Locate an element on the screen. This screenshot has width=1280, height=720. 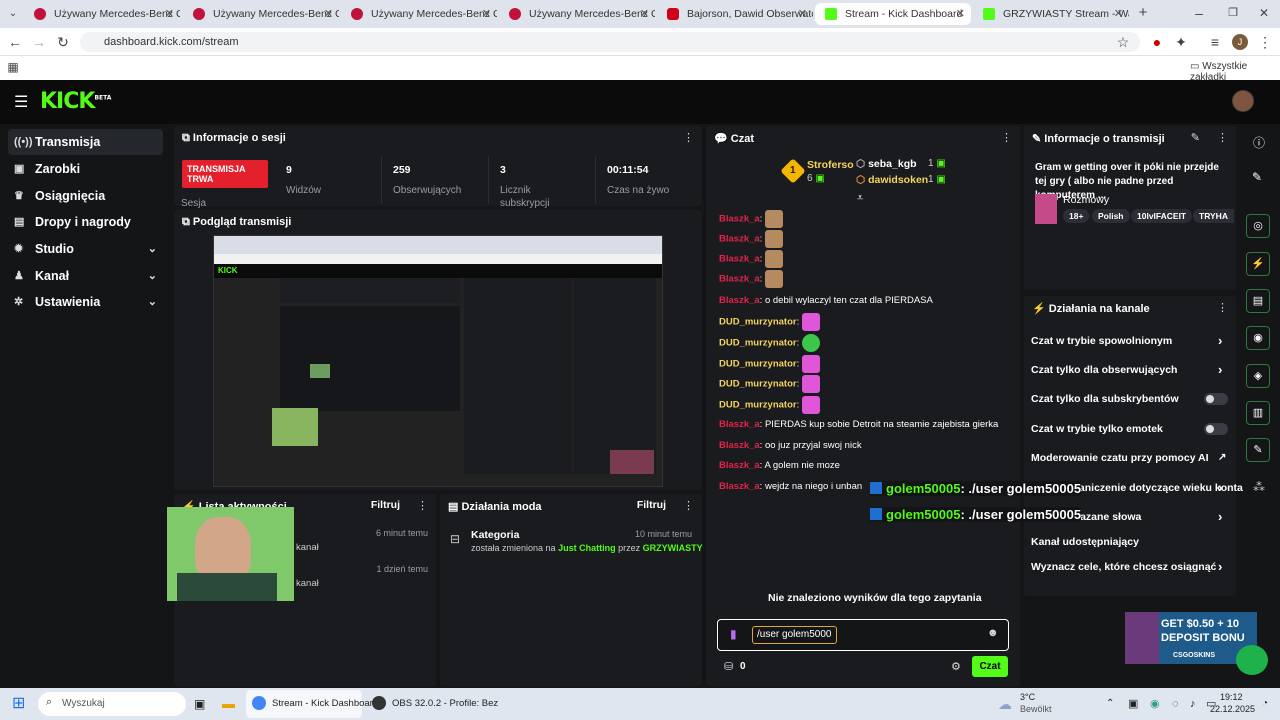
points-icon: ⛁ is located at coordinates (728, 666).